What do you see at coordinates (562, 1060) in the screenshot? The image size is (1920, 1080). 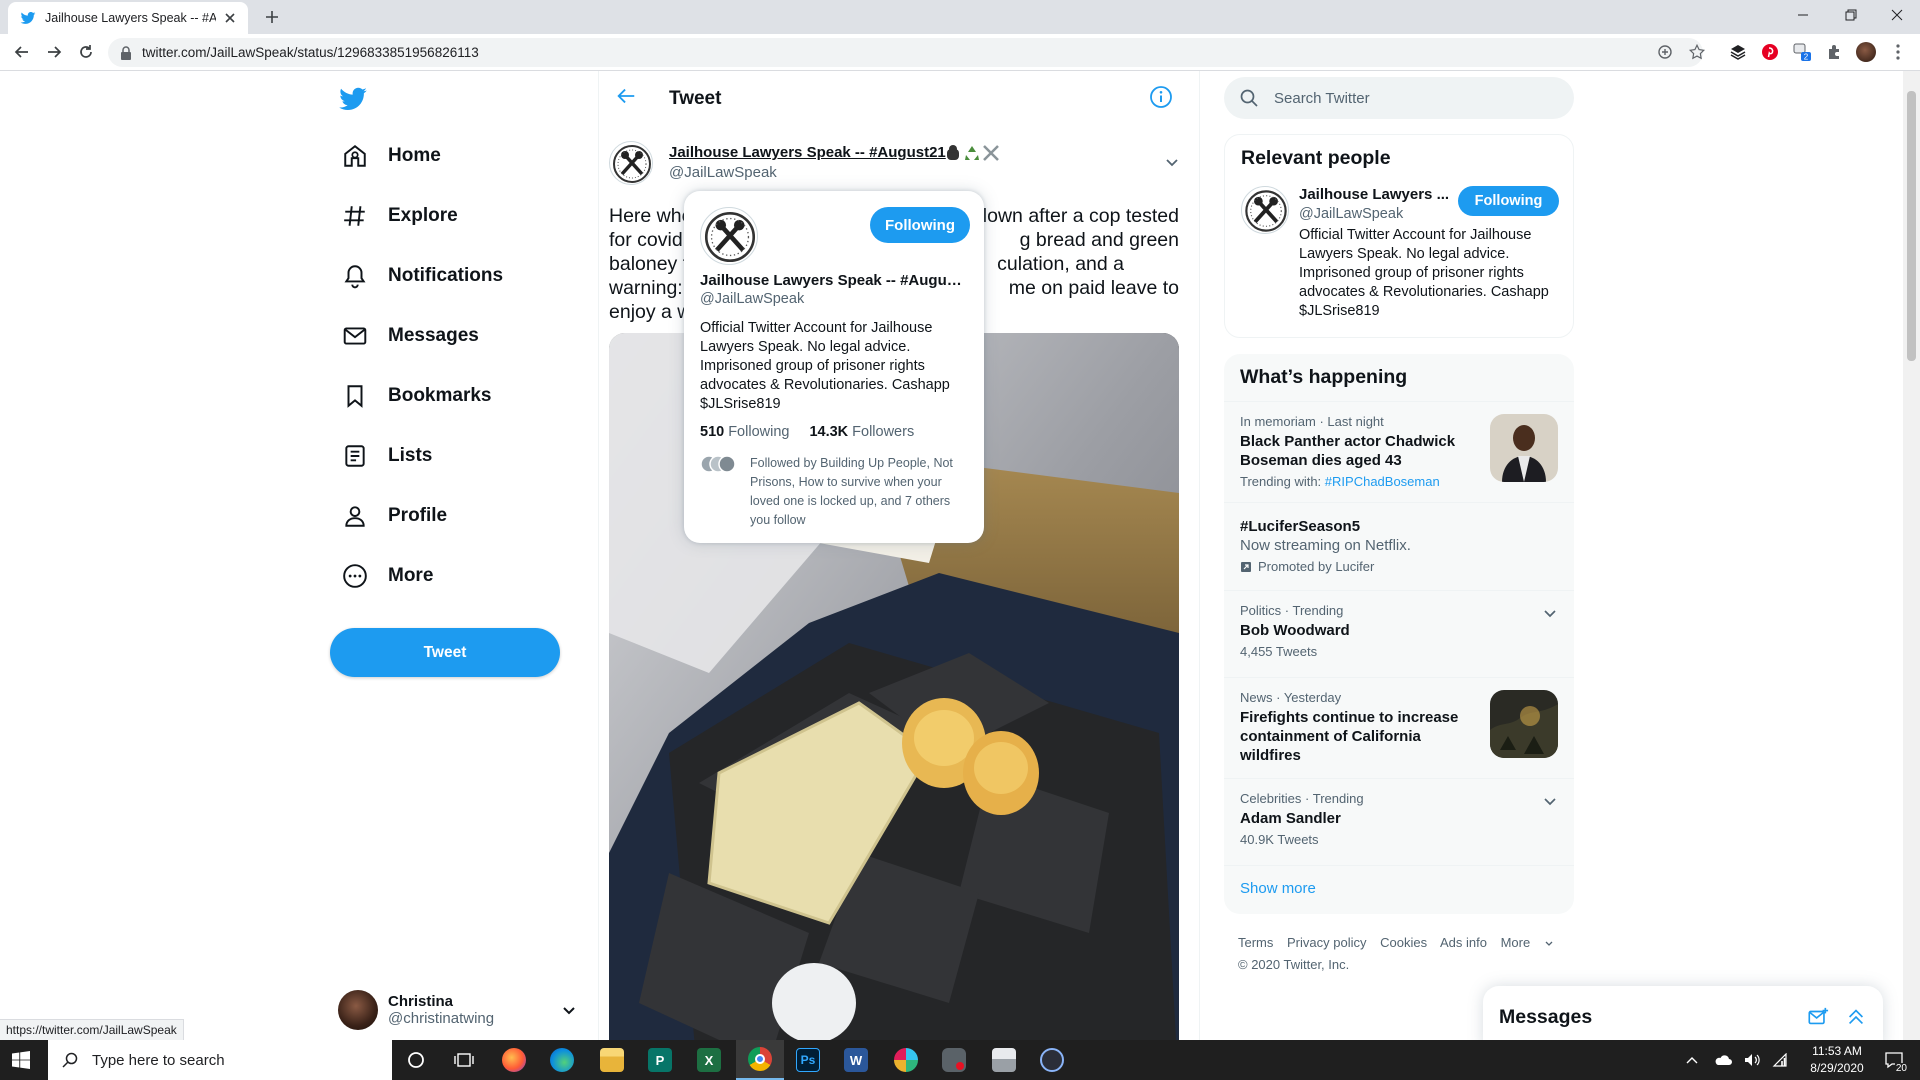 I see `taskbar-edge` at bounding box center [562, 1060].